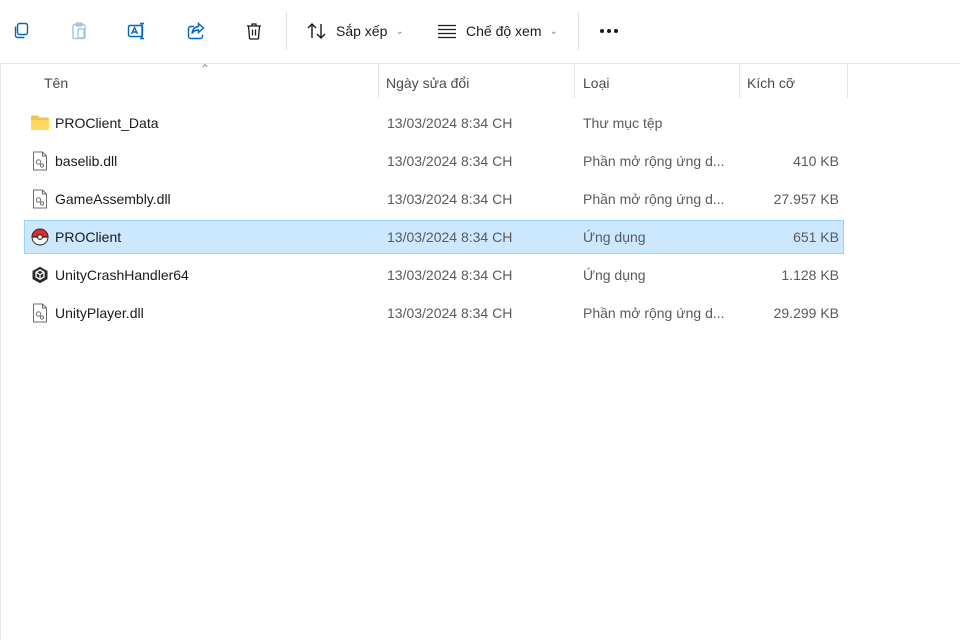 The image size is (960, 640). What do you see at coordinates (810, 275) in the screenshot?
I see `file-size: 1.128 KB` at bounding box center [810, 275].